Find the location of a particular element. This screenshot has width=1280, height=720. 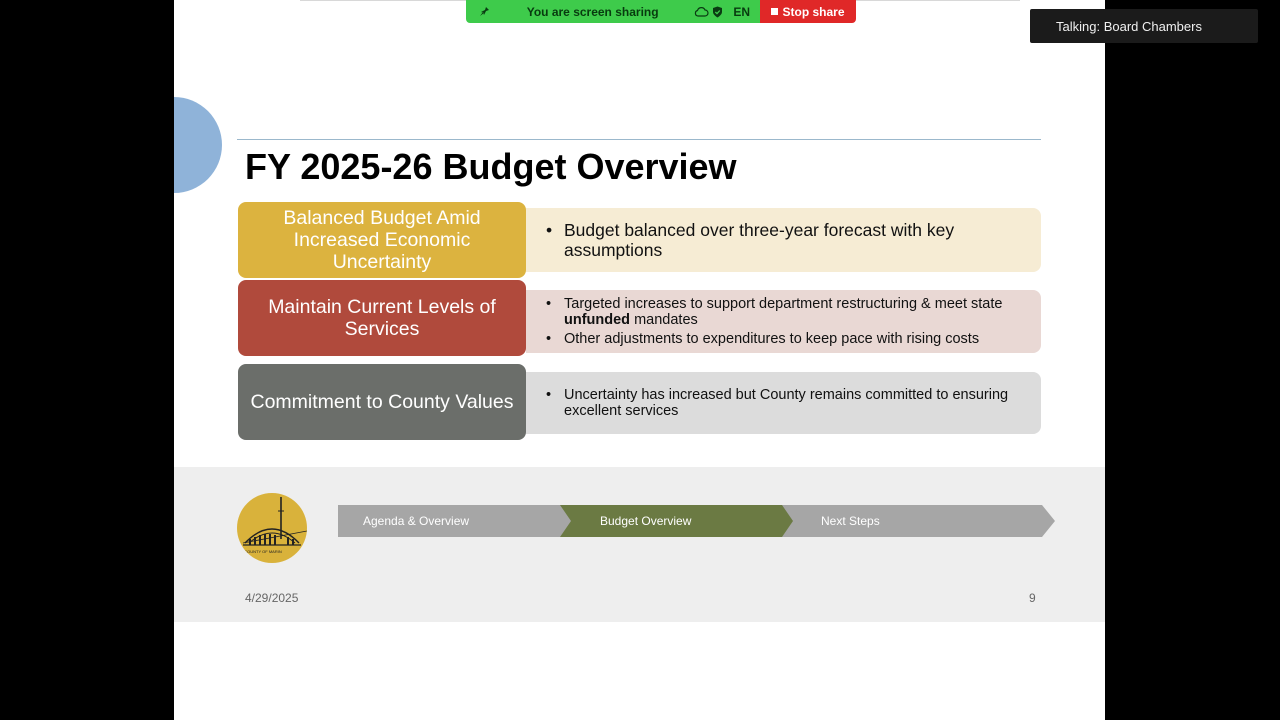

row-label-county-values: Commitment to County Values is located at coordinates (382, 402).